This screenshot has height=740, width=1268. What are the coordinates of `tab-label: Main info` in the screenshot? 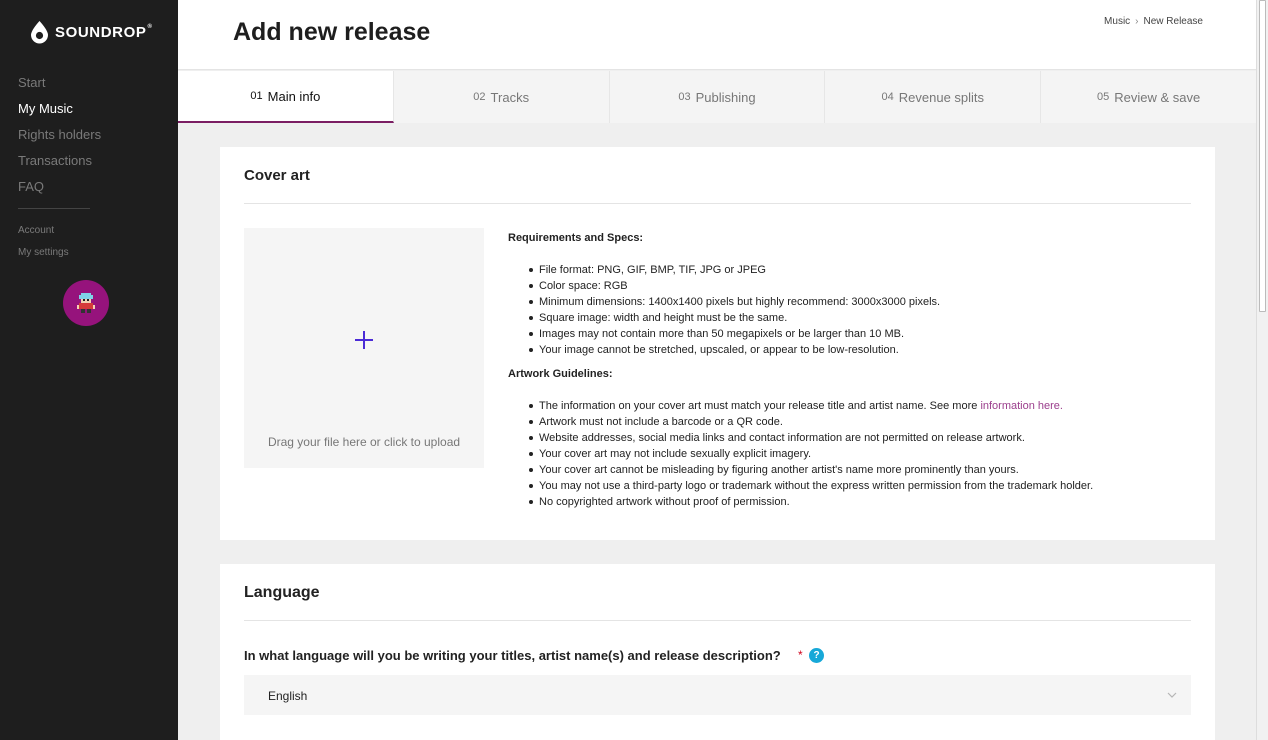 It's located at (294, 96).